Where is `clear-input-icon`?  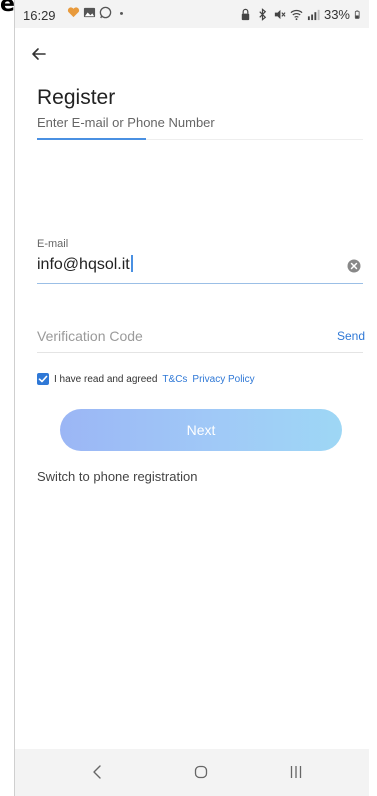 clear-input-icon is located at coordinates (354, 266).